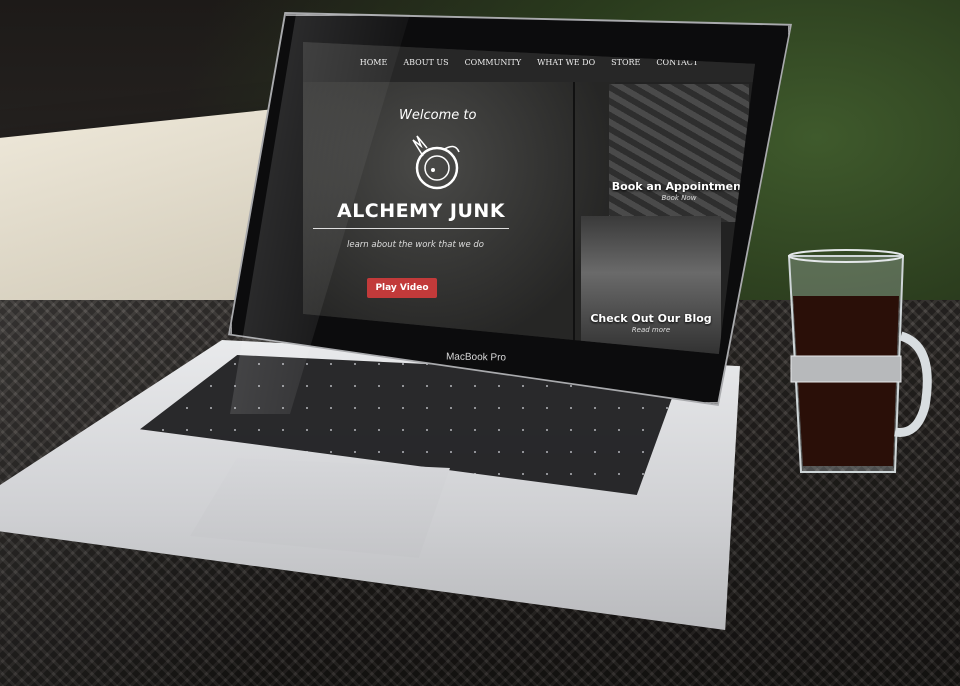 This screenshot has width=960, height=686. Describe the element at coordinates (677, 70) in the screenshot. I see `nav-contact: CONTACT` at that location.